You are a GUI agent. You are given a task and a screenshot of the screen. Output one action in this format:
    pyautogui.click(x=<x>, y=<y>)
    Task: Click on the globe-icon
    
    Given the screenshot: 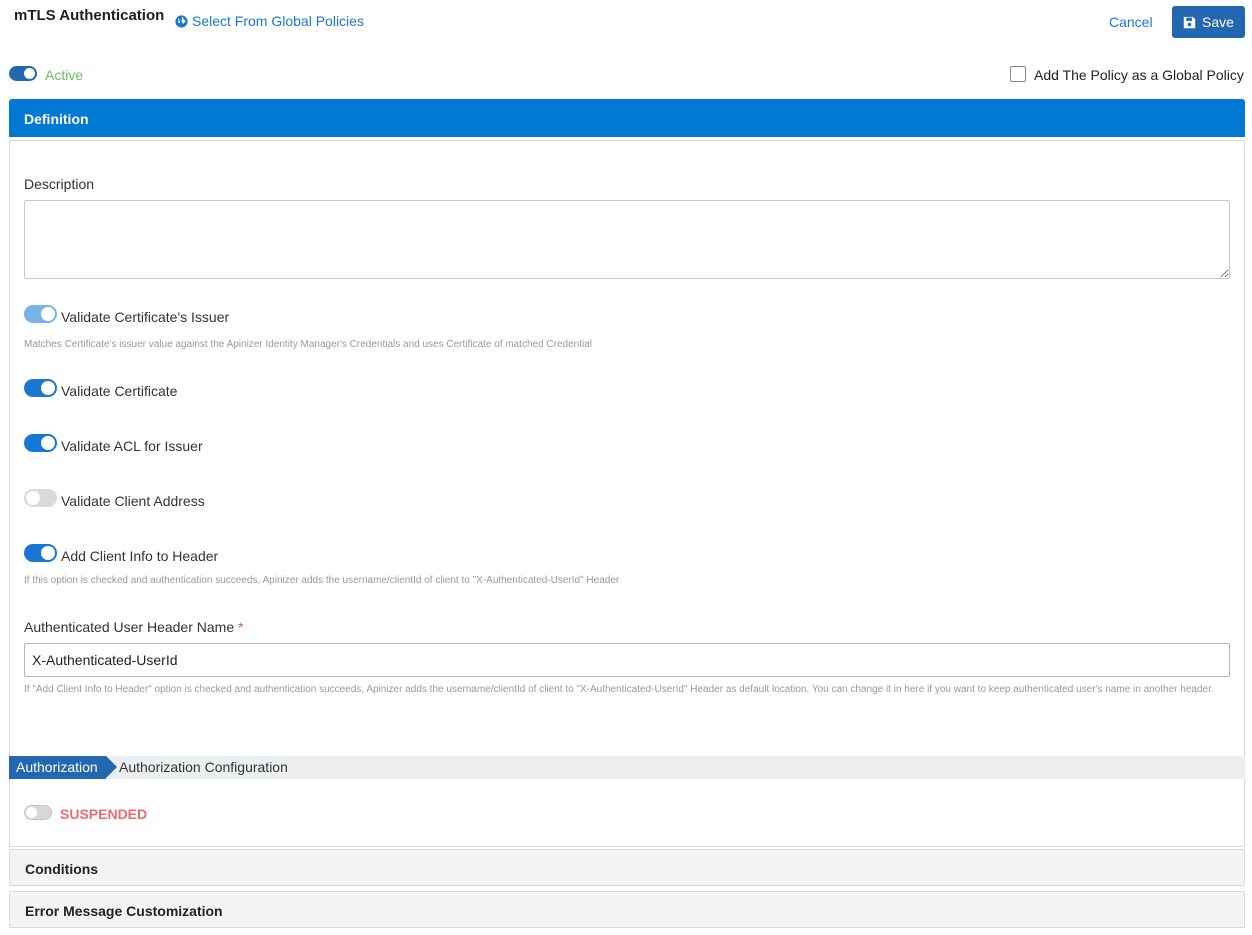 What is the action you would take?
    pyautogui.click(x=181, y=21)
    